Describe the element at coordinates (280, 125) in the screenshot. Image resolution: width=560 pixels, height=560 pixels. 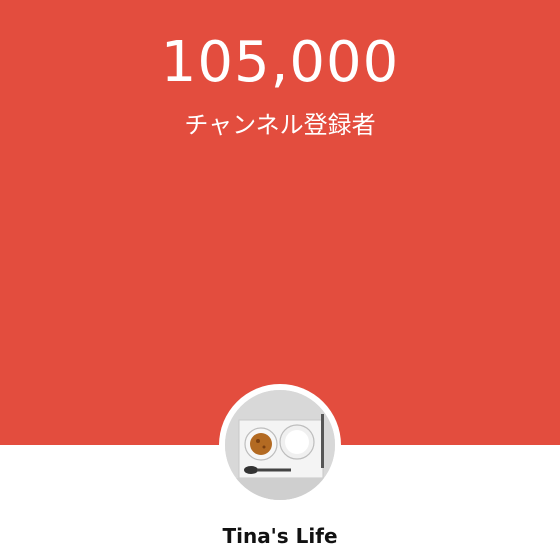
I see `subscriber-label: チャンネル登録者` at that location.